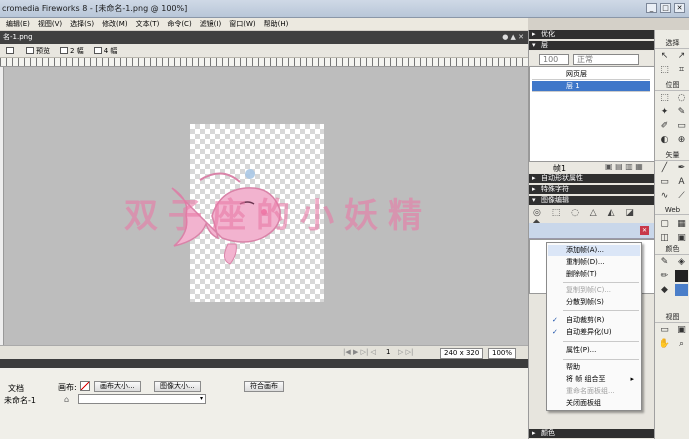  What do you see at coordinates (681, 140) in the screenshot?
I see `stamp-icon: ⊕` at bounding box center [681, 140].